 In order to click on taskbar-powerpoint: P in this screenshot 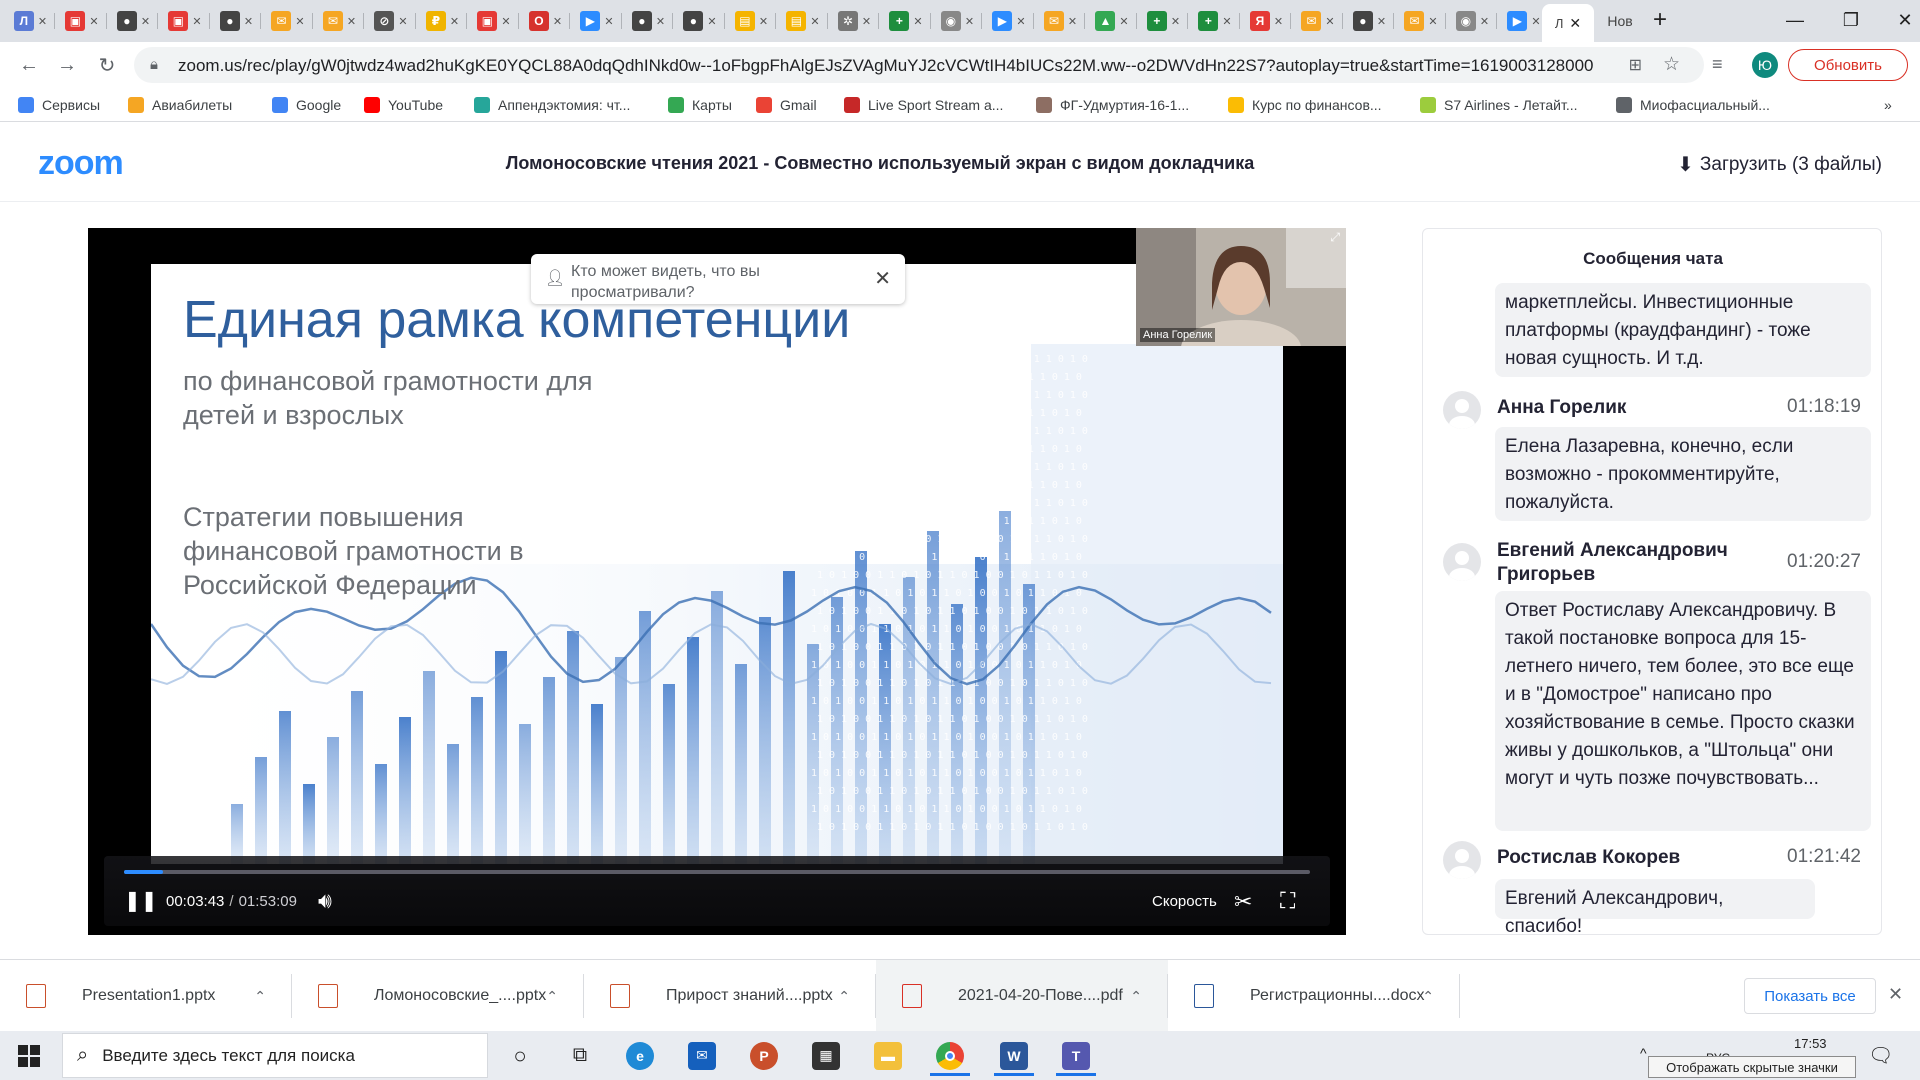, I will do `click(764, 1055)`.